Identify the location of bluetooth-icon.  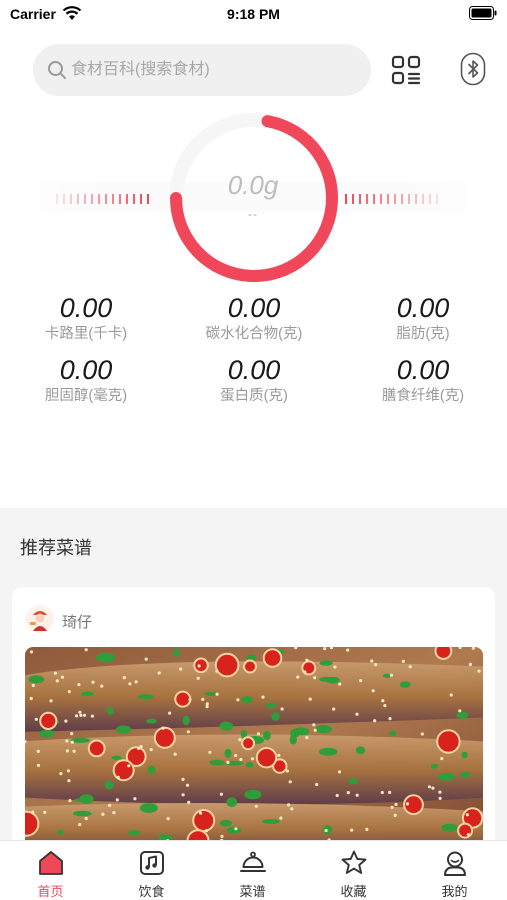
(473, 69).